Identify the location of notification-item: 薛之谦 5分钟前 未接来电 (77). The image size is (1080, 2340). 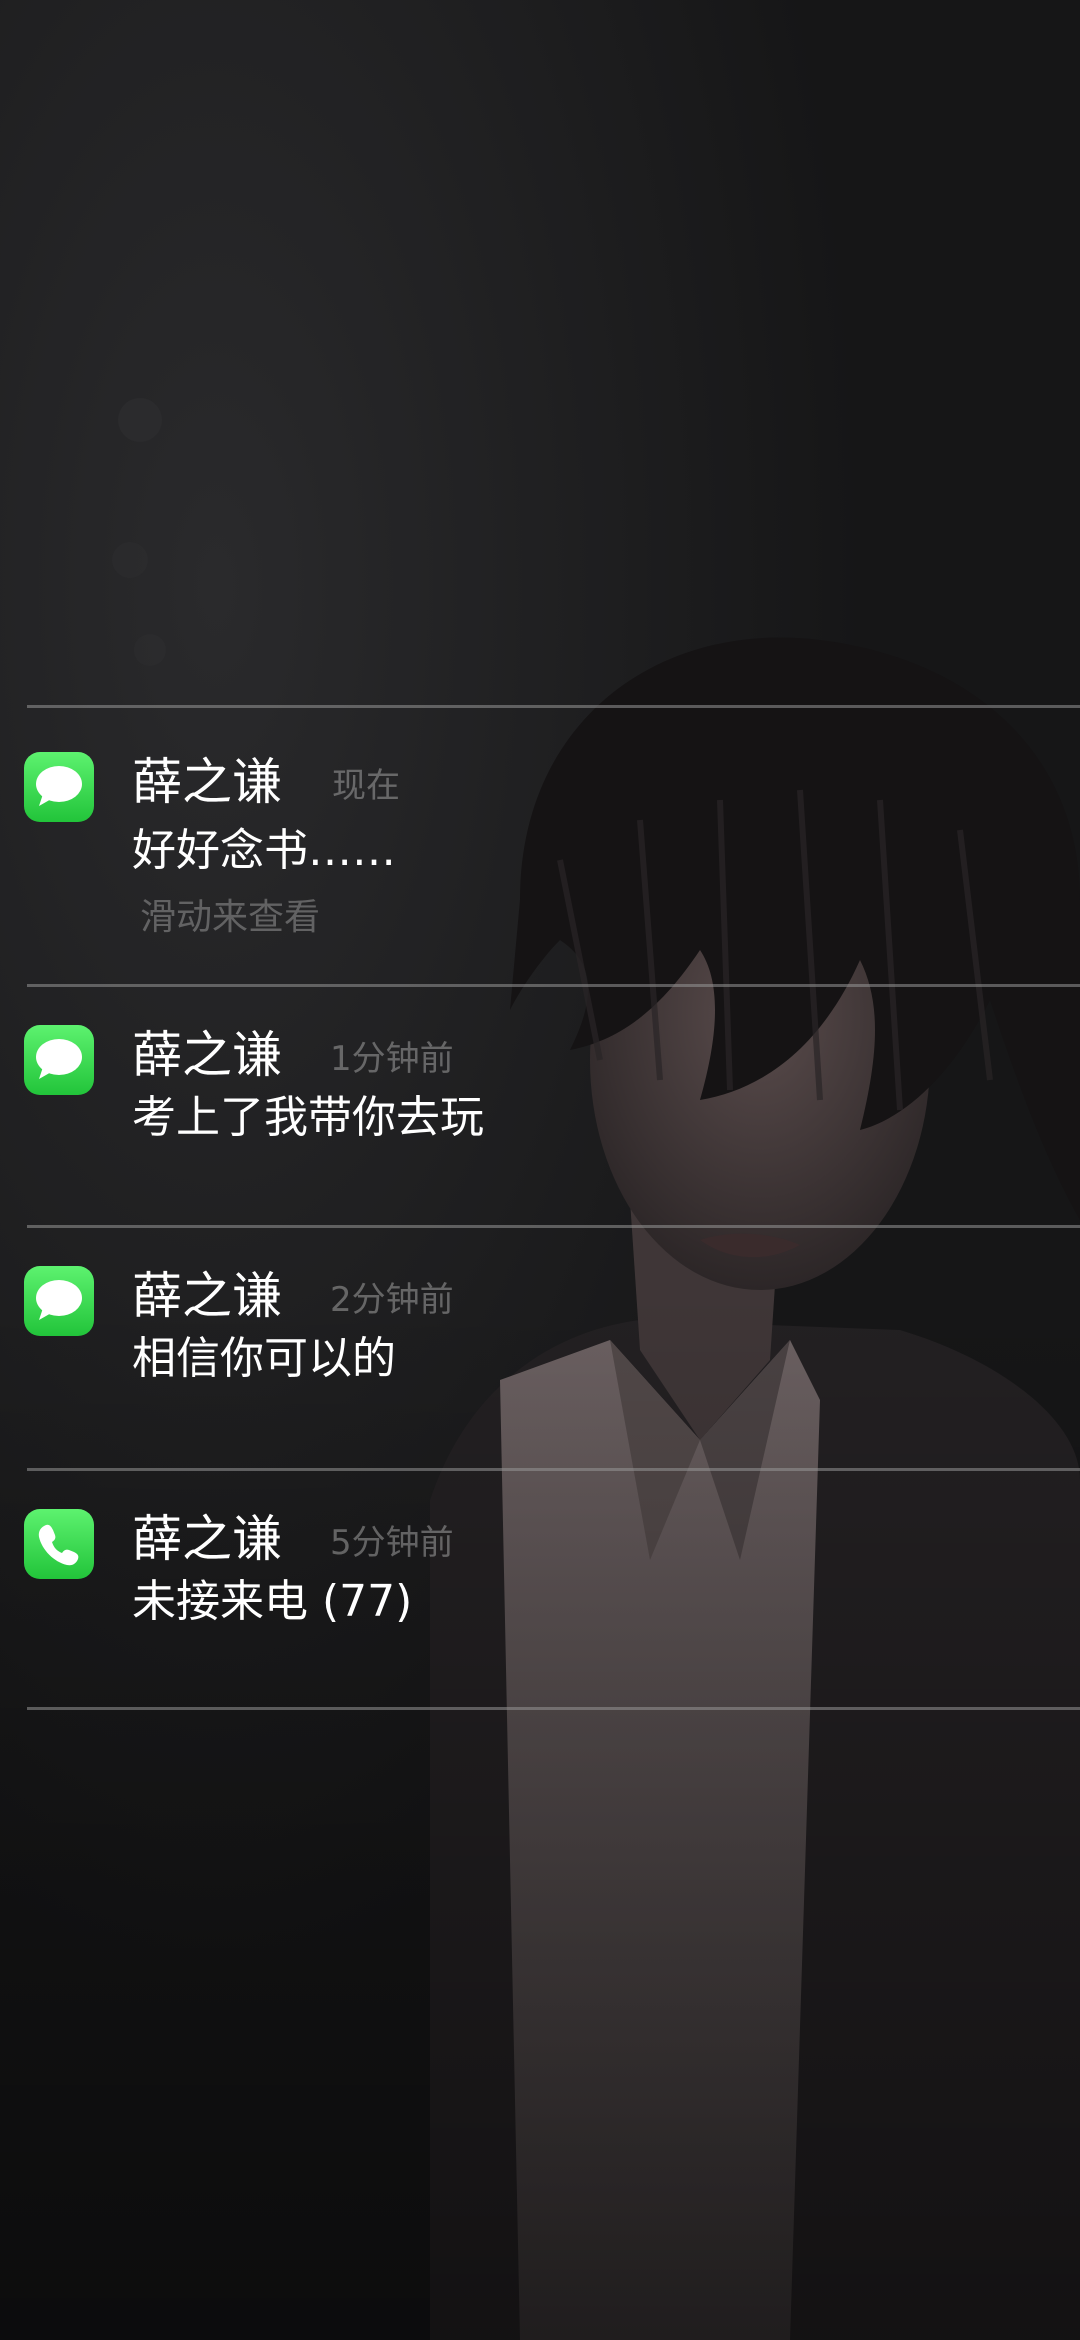
(540, 1590).